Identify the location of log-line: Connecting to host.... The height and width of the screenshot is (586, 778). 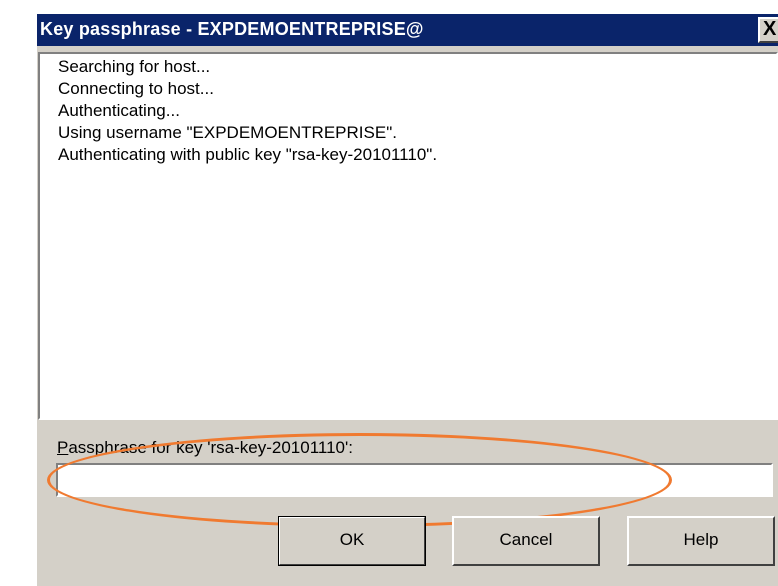
(136, 88).